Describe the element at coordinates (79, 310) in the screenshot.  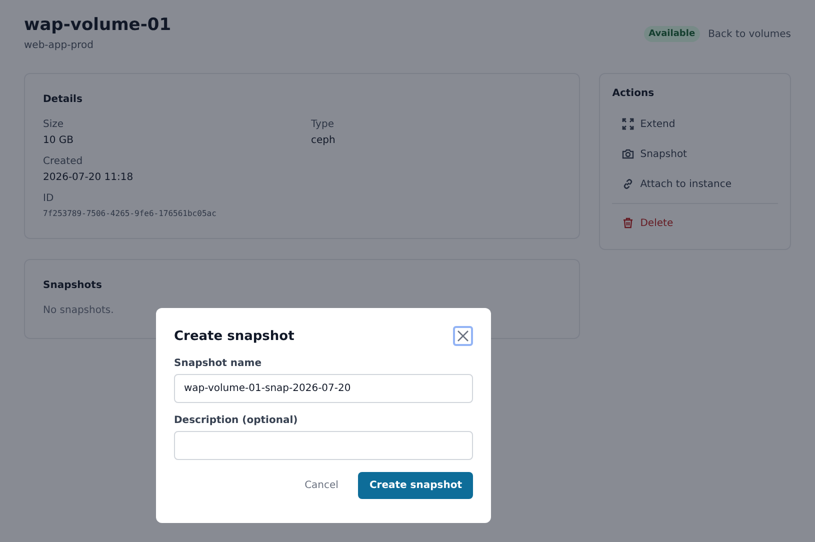
I see `empty-message: No snapshots.` at that location.